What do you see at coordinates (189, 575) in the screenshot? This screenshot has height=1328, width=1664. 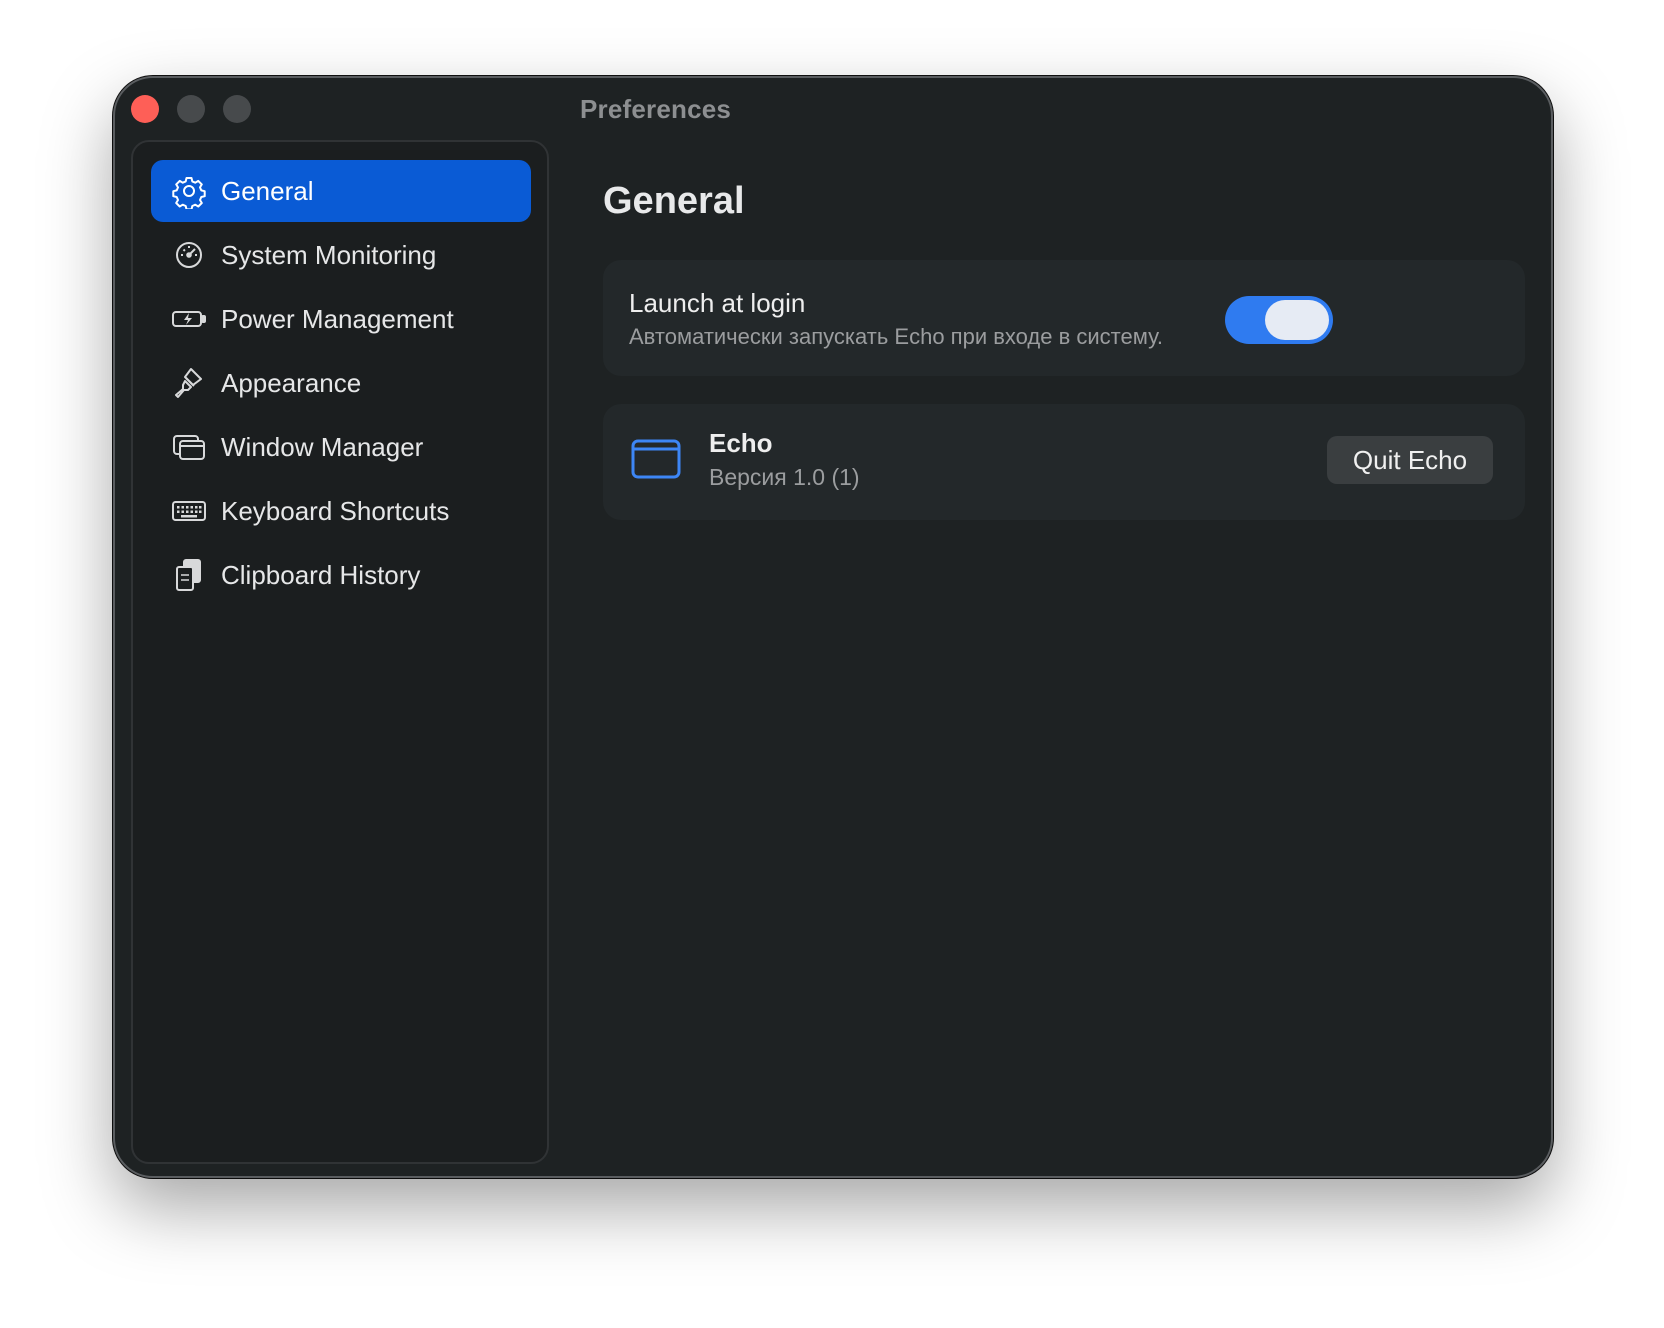 I see `clipboard-icon` at bounding box center [189, 575].